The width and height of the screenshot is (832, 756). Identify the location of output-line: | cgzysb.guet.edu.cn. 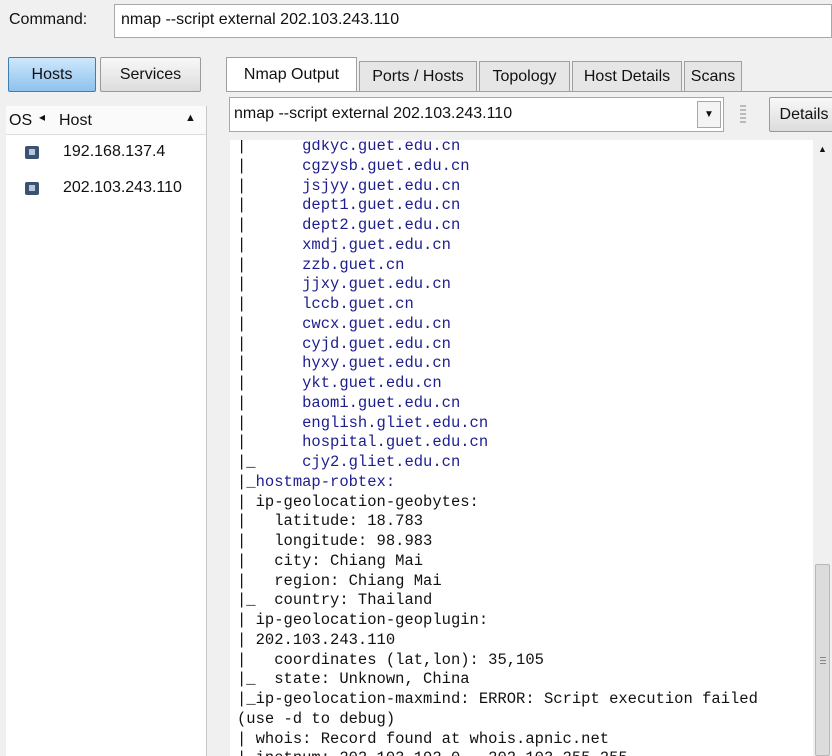
(353, 166).